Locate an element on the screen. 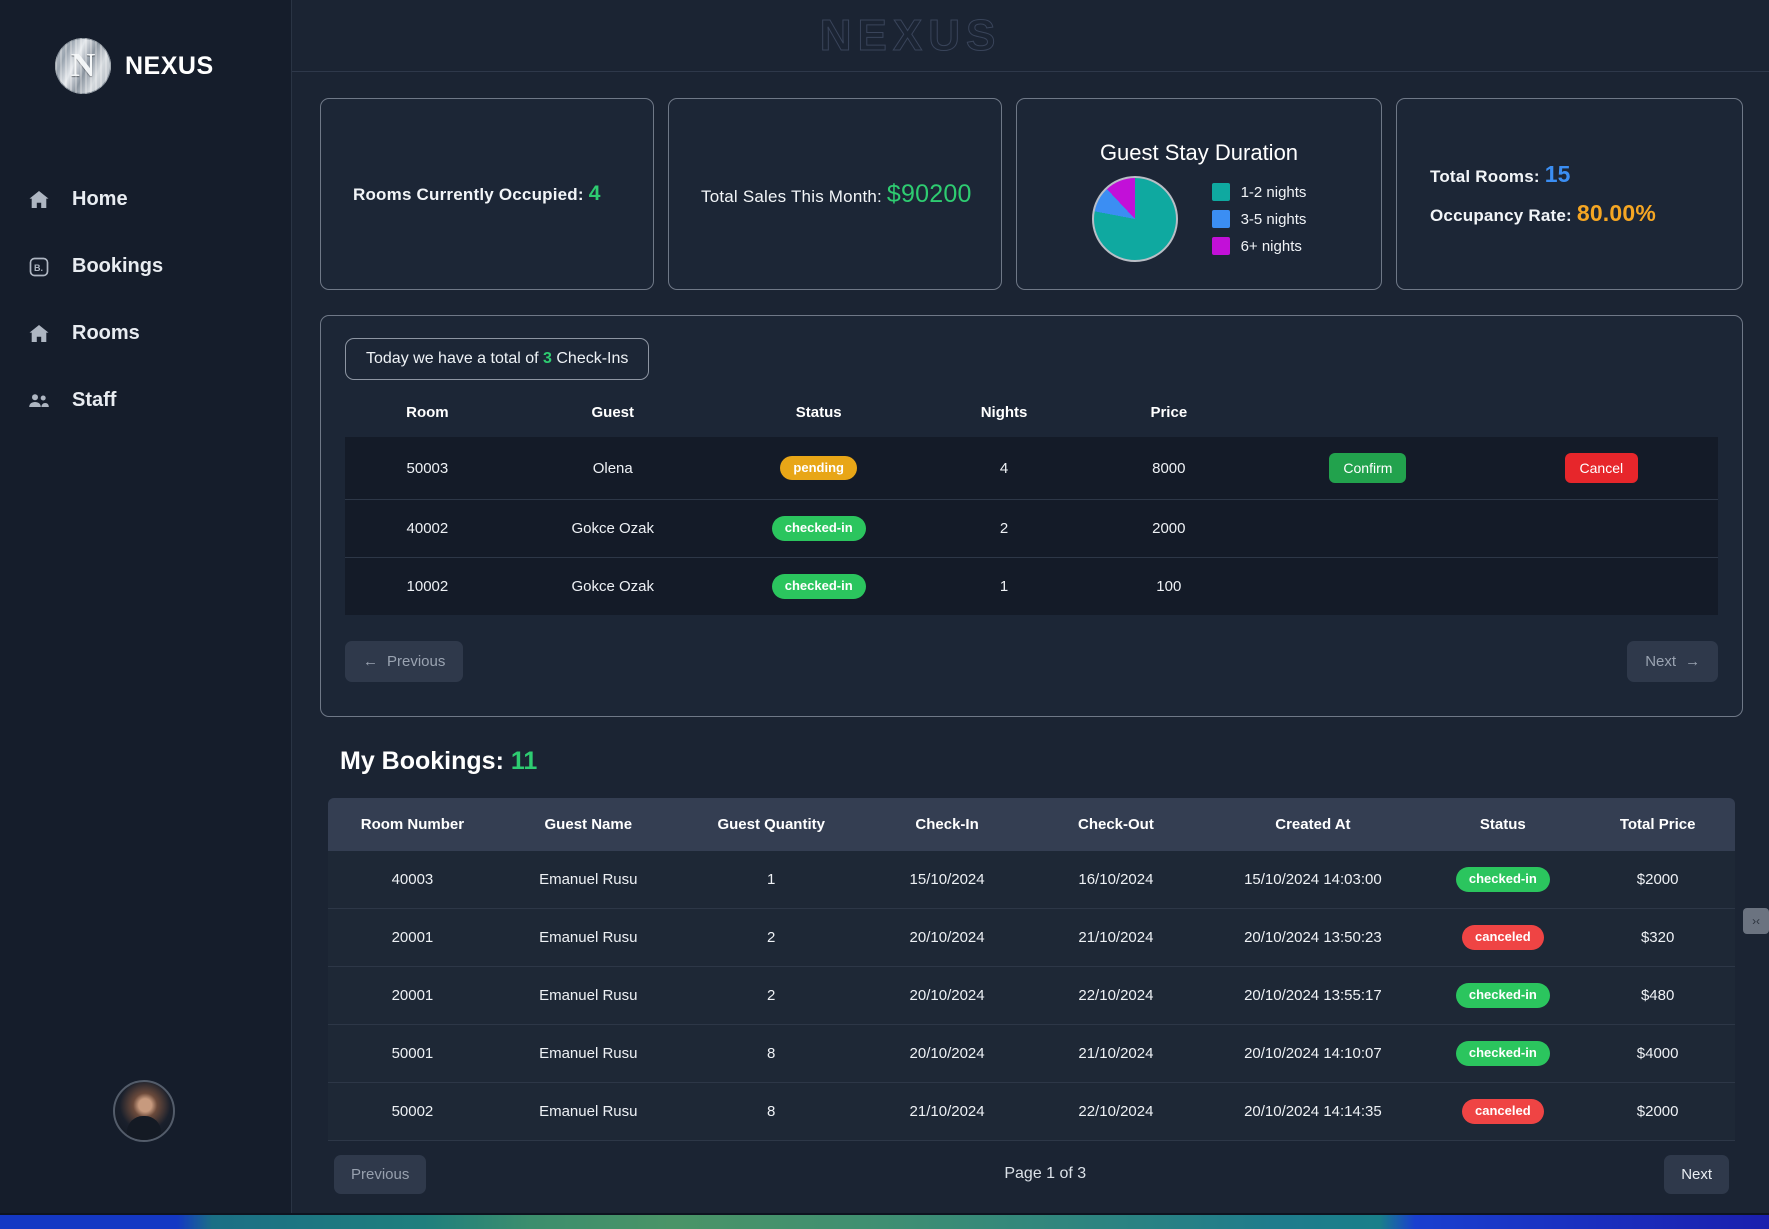 Image resolution: width=1769 pixels, height=1229 pixels. cell-nights: 1 is located at coordinates (1004, 585).